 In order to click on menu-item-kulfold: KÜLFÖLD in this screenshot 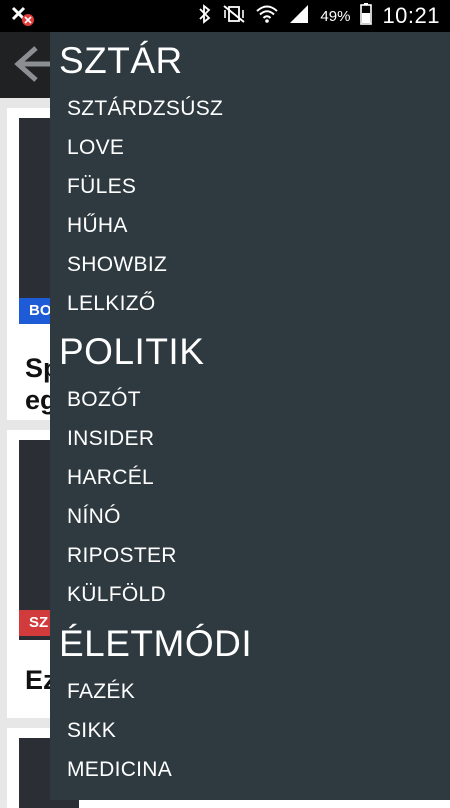, I will do `click(116, 595)`.